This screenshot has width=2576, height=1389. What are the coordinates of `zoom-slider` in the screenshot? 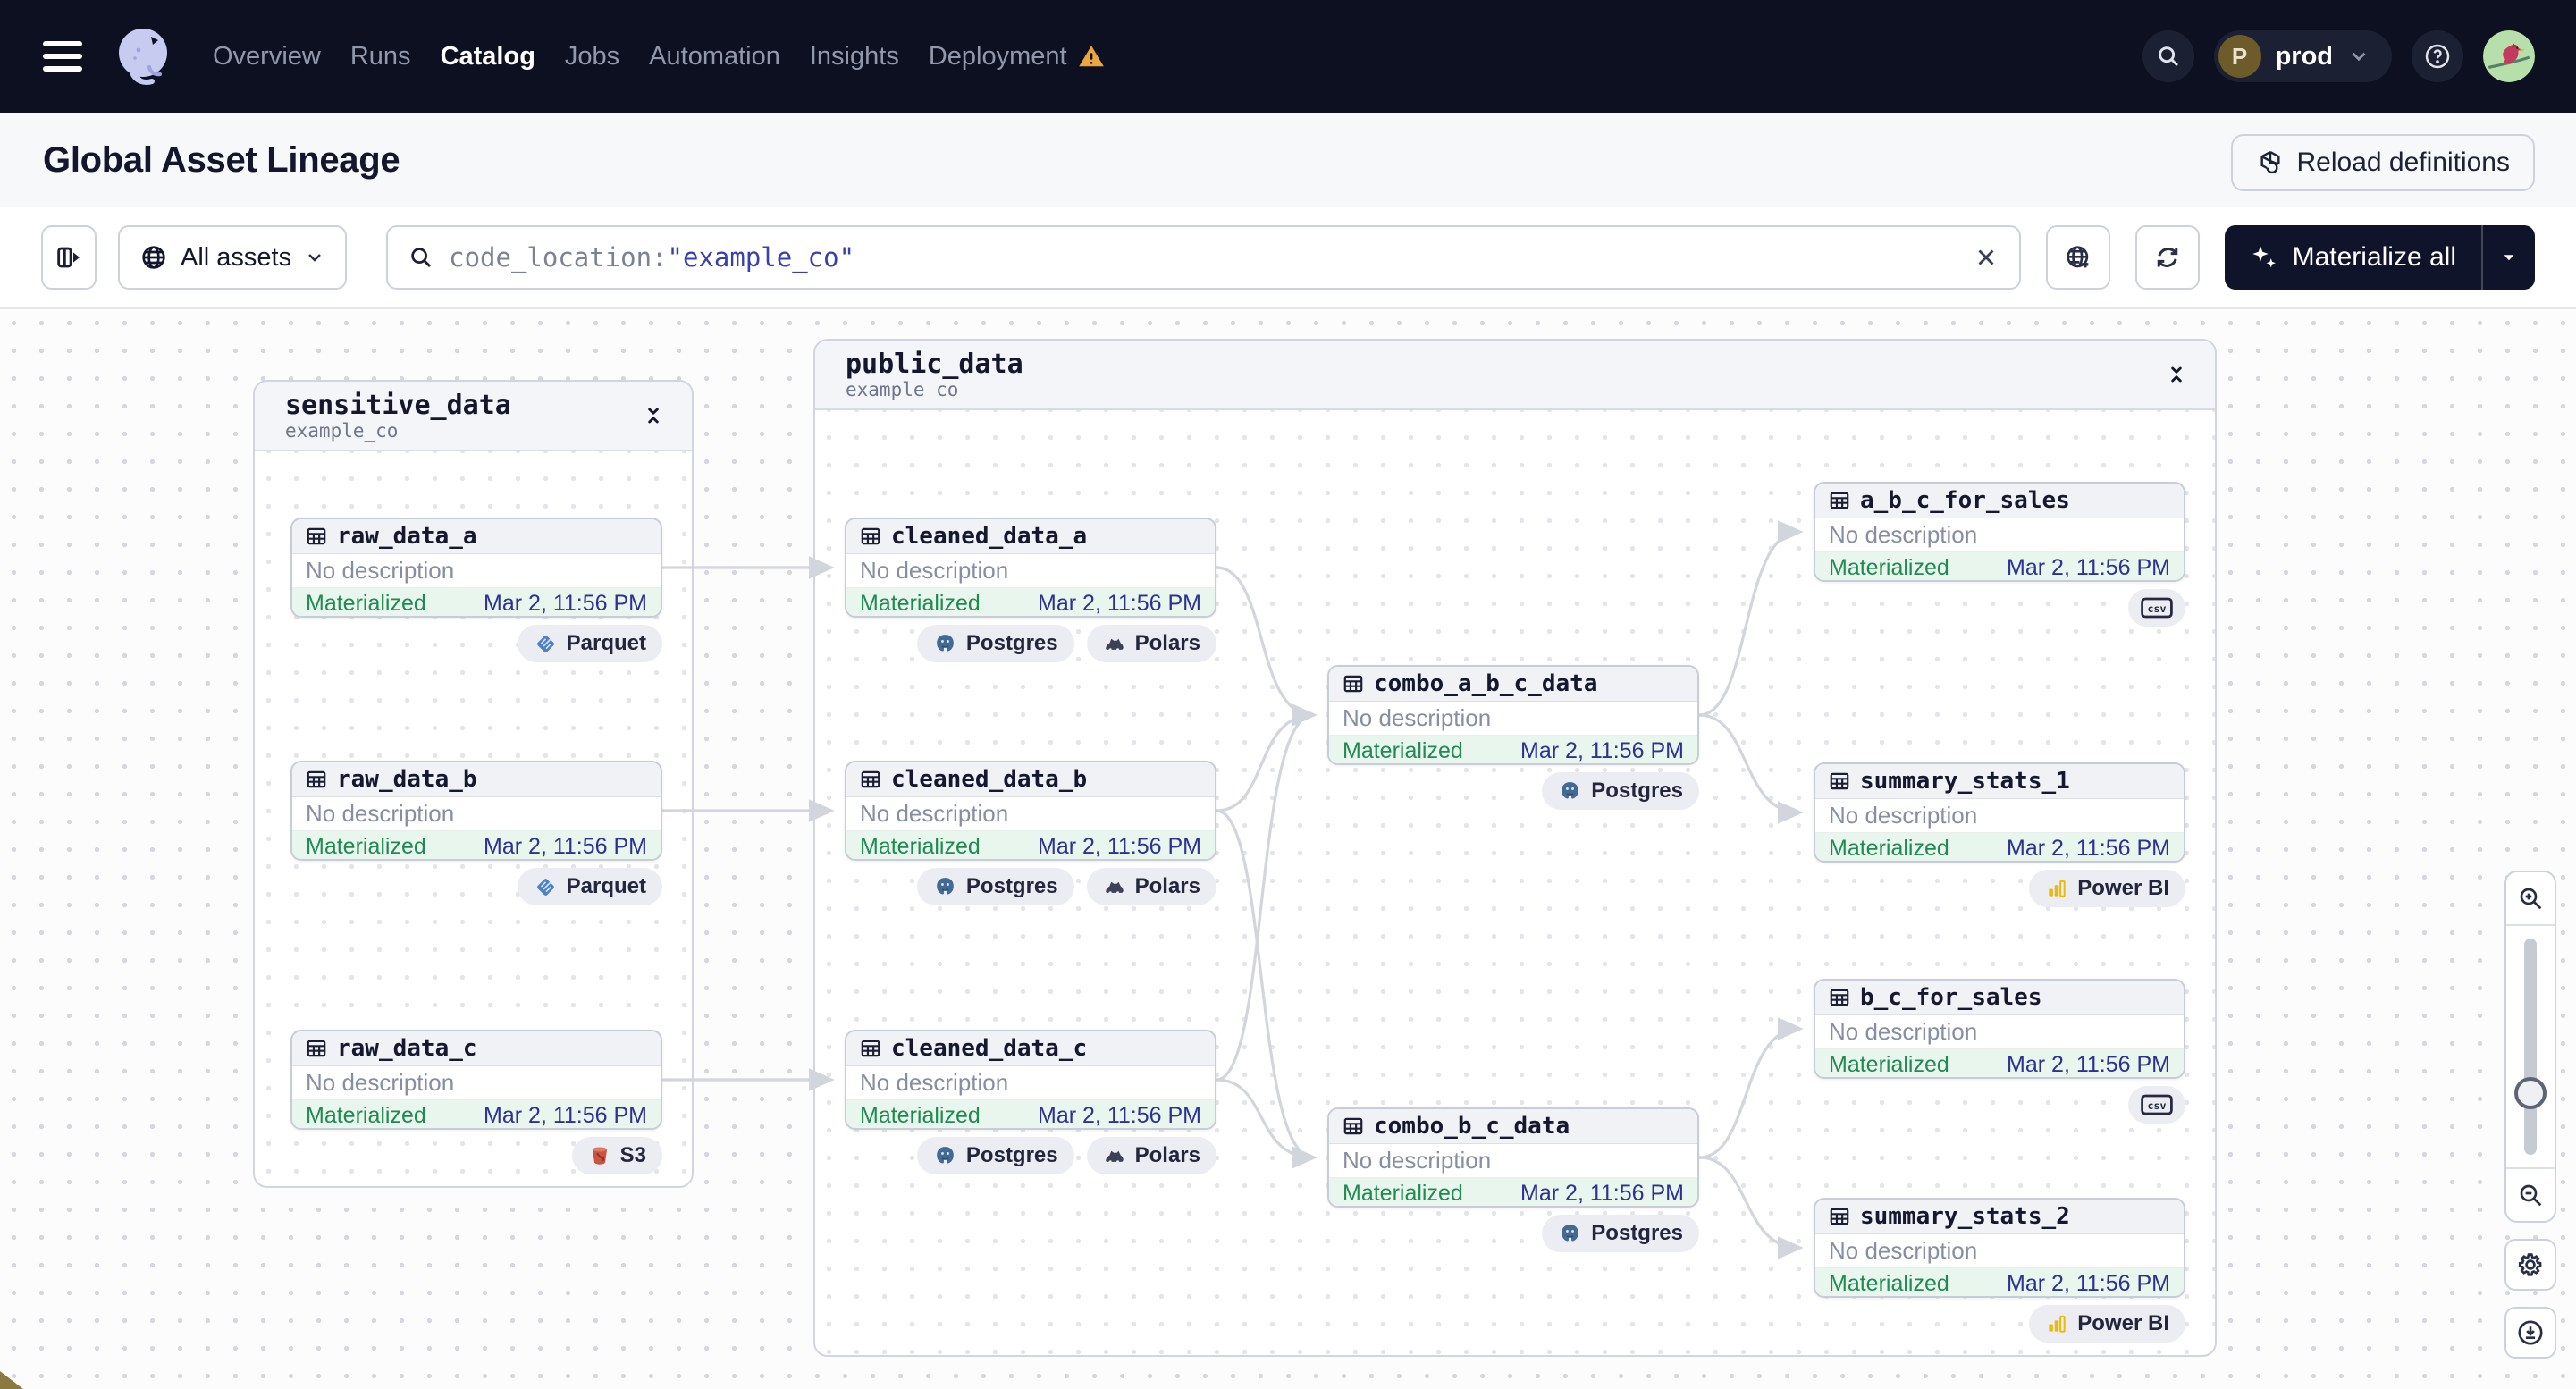 It's located at (2531, 1046).